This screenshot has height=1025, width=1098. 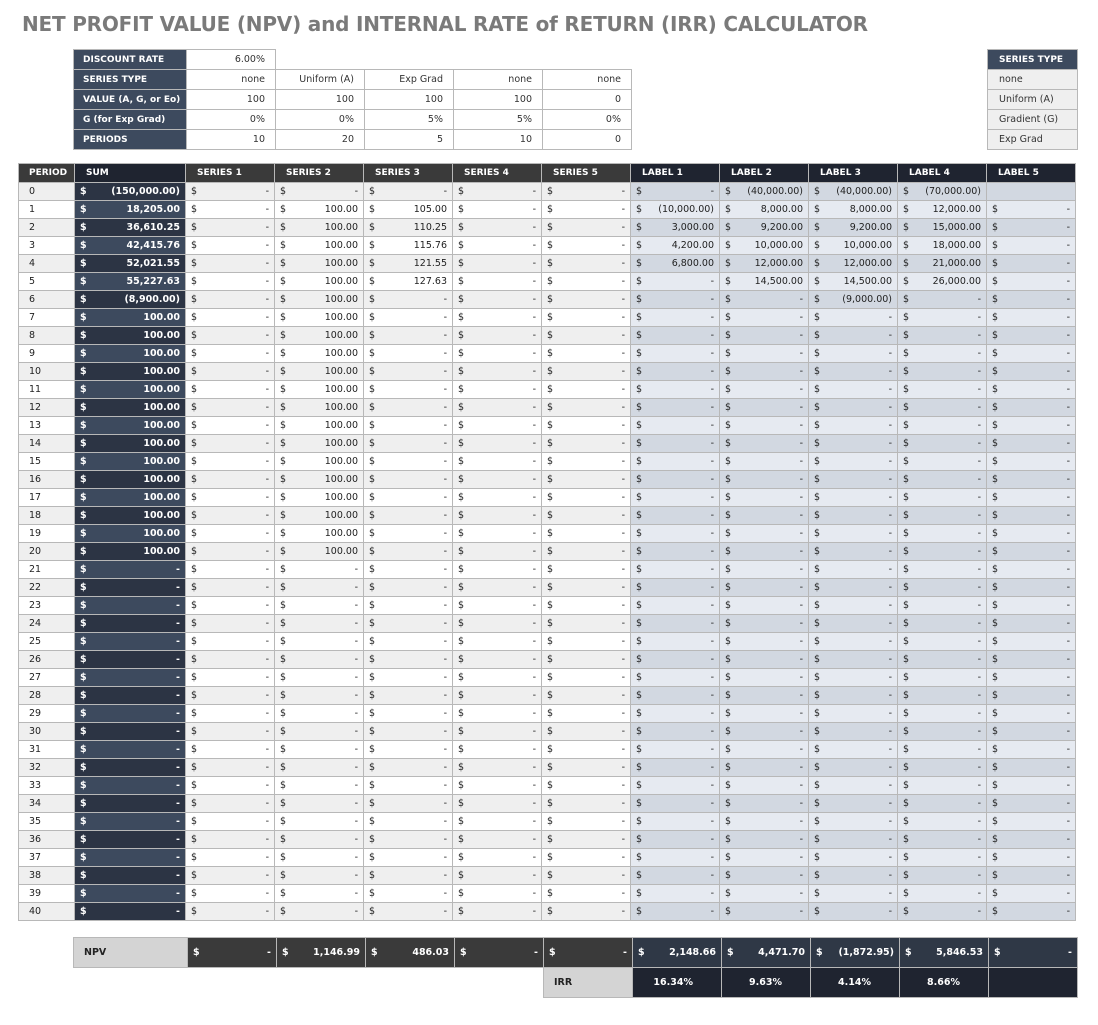 I want to click on legend-item: Gradient (G), so click(x=1032, y=119).